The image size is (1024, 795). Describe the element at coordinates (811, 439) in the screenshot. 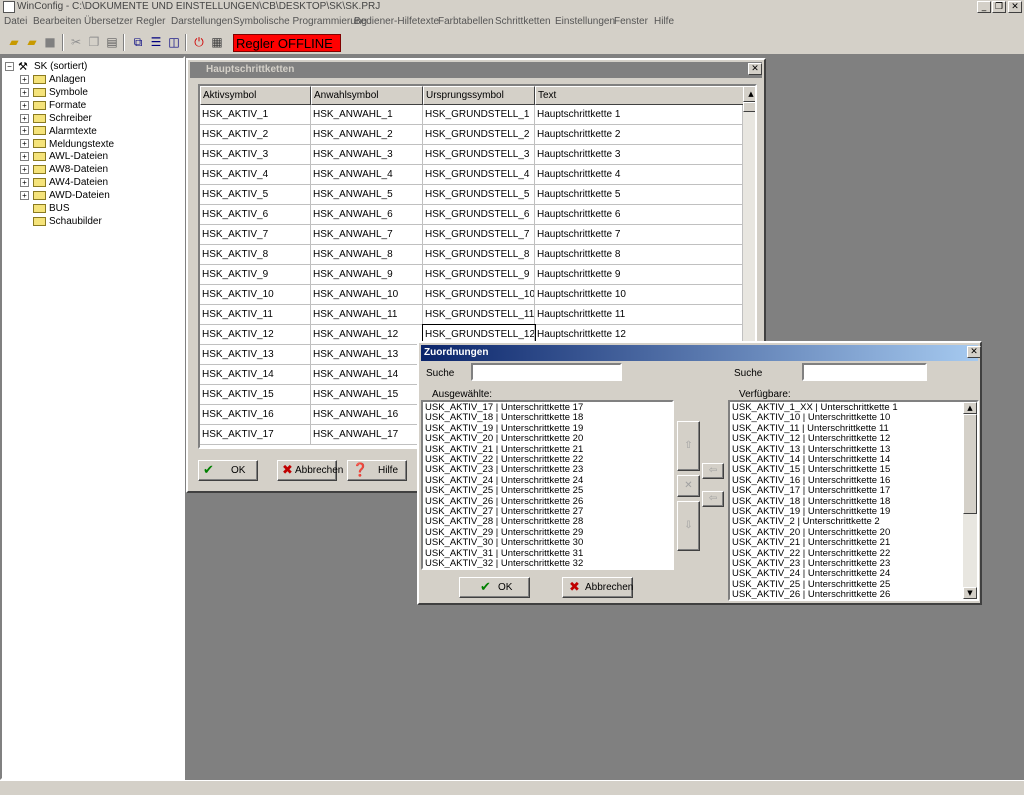

I see `list-item: USK_AKTIV_12 | Unterschrittkette 12` at that location.